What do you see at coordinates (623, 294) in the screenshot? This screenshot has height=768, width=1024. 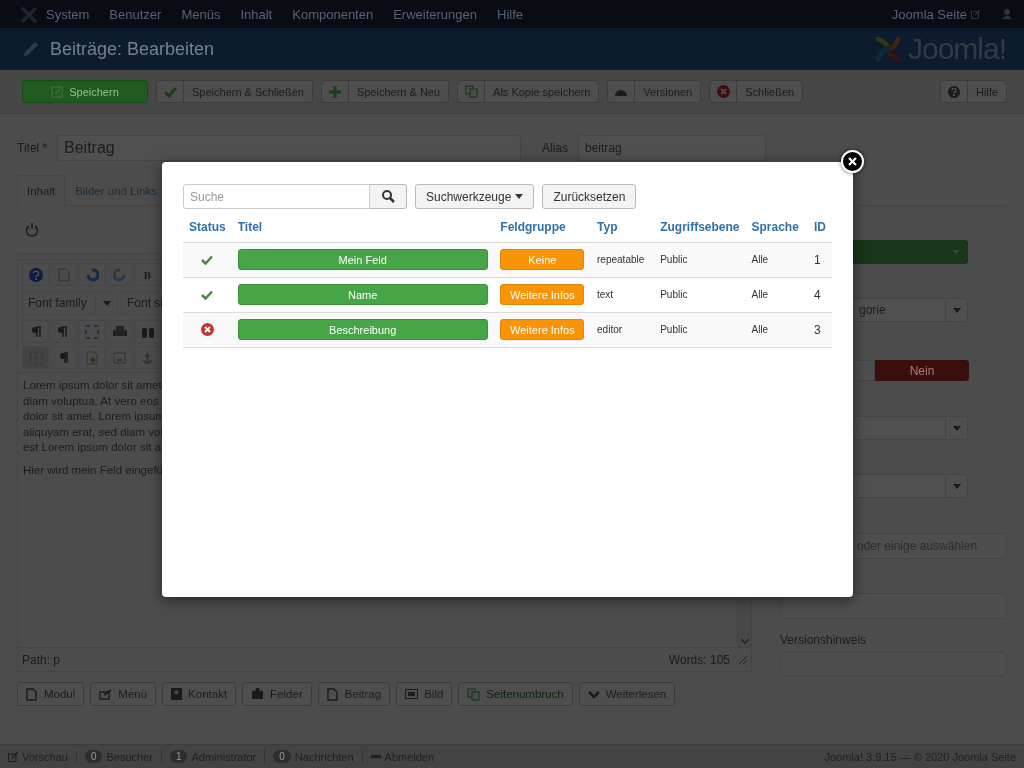 I see `table-cell: text` at bounding box center [623, 294].